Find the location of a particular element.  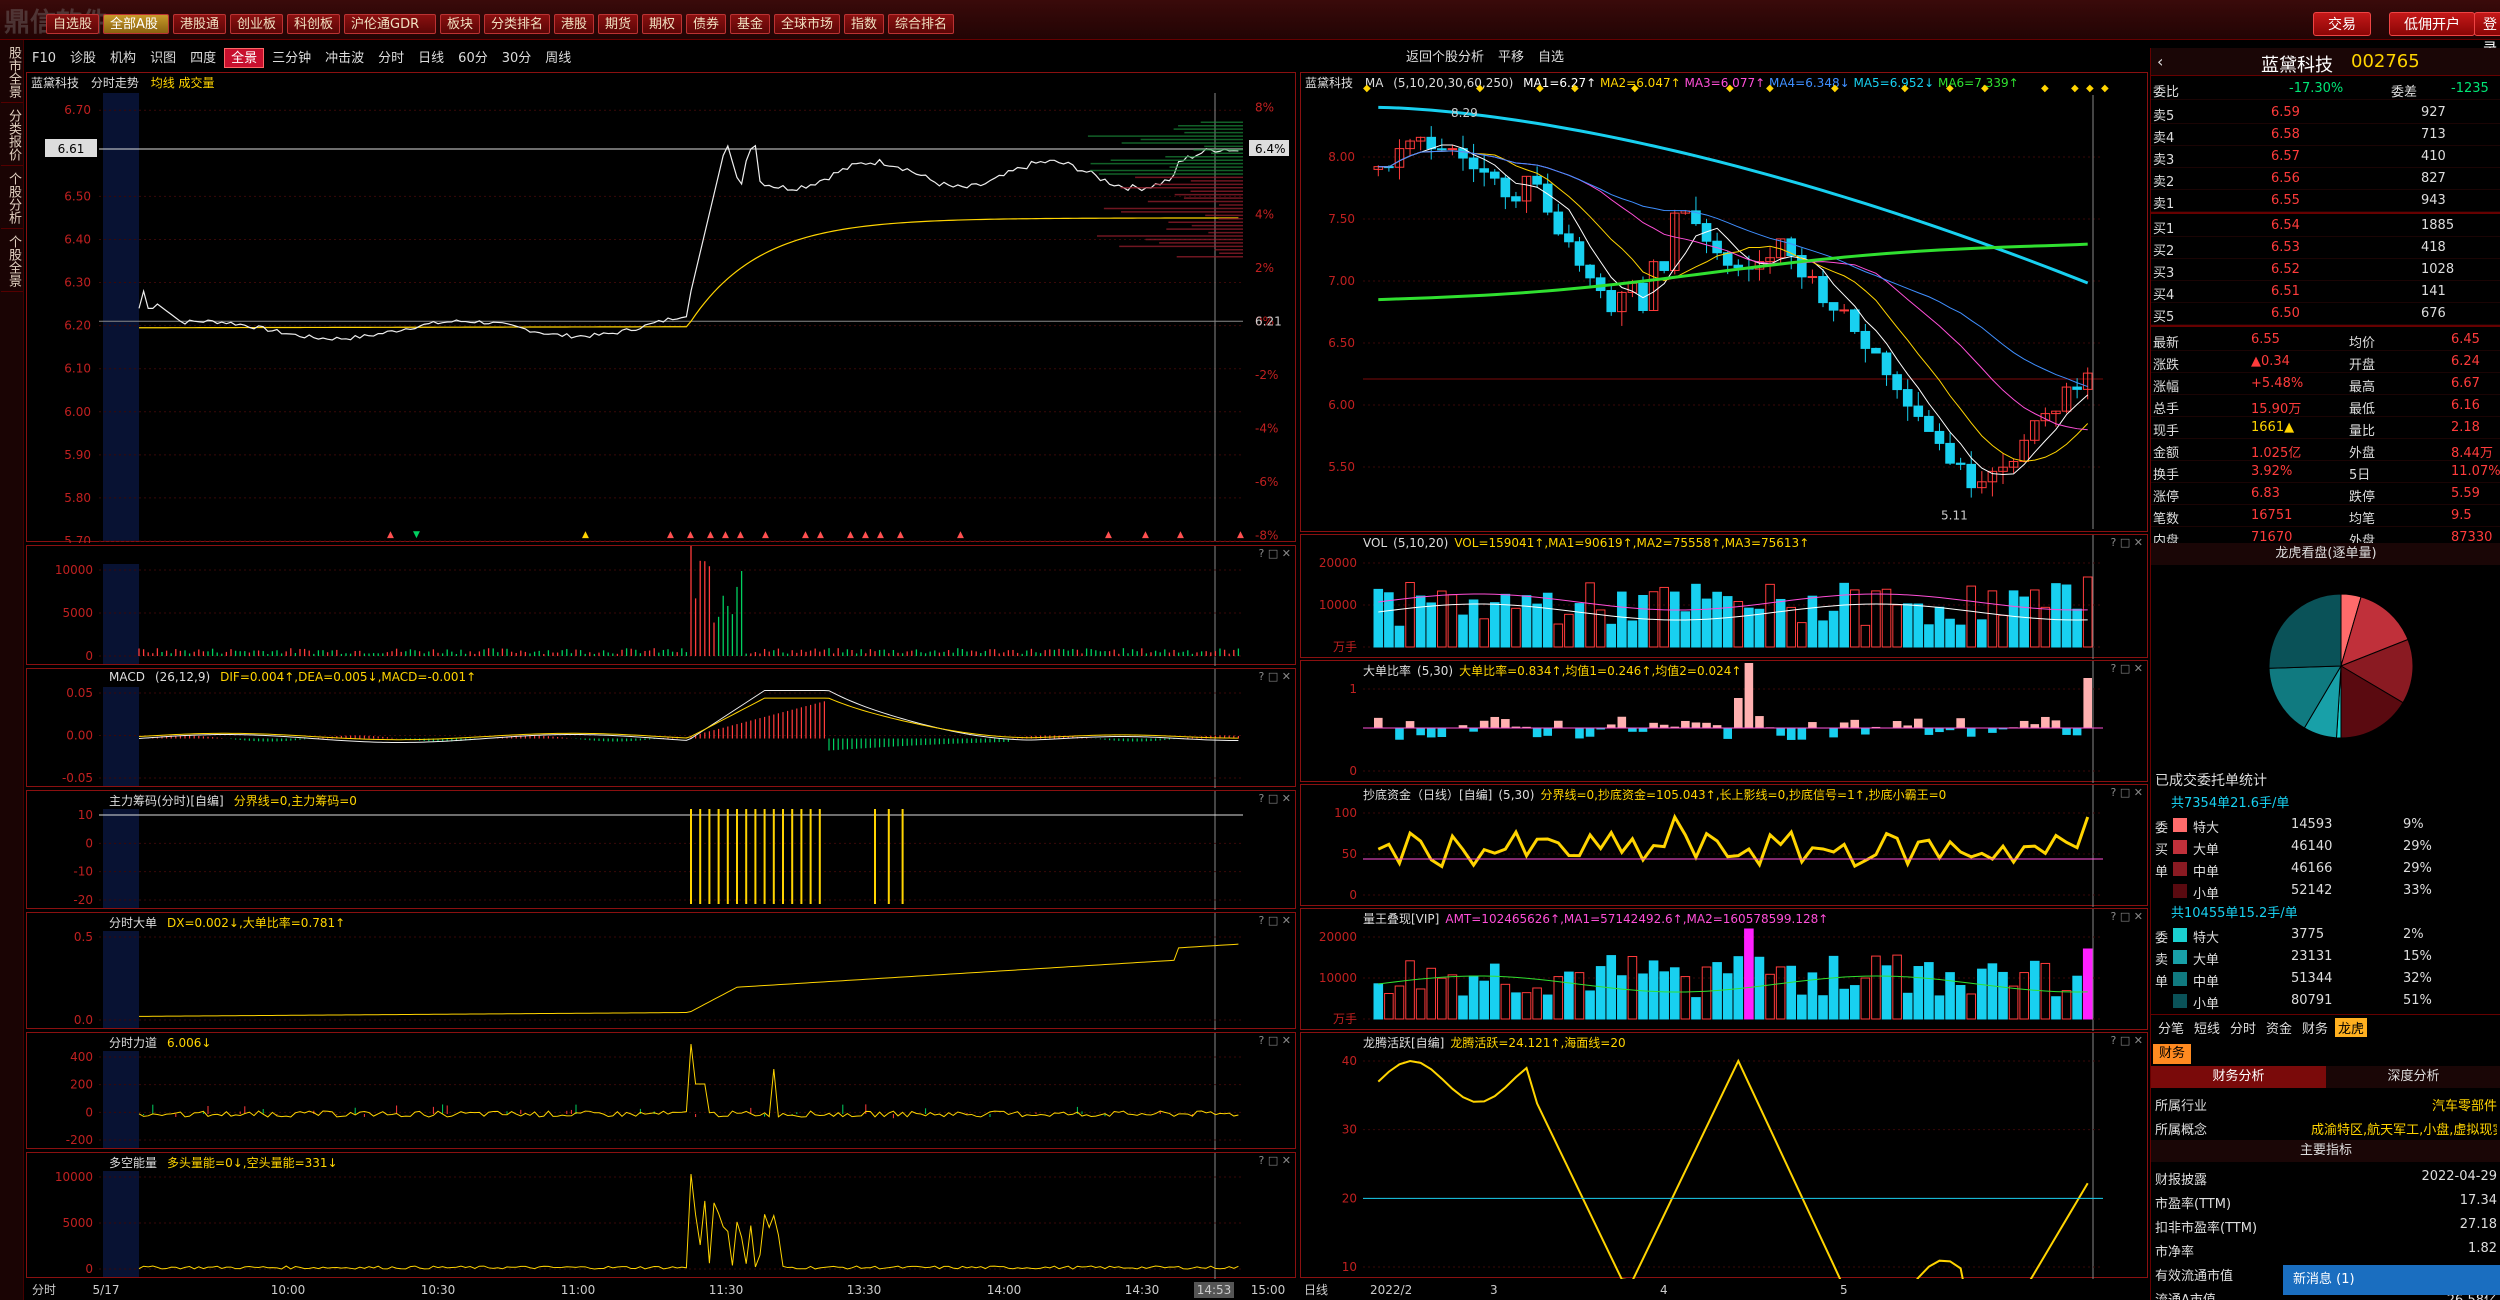

open-account-button: 低佣开户 is located at coordinates (2432, 24).